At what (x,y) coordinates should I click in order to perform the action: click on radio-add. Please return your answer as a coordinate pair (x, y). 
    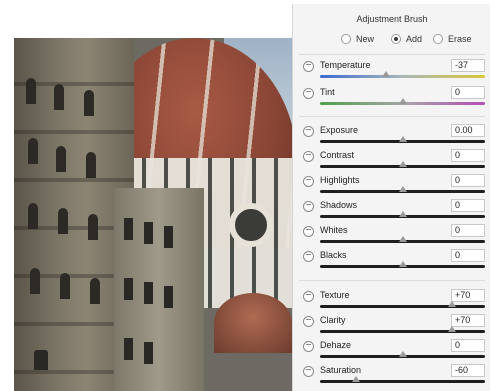
    Looking at the image, I should click on (396, 39).